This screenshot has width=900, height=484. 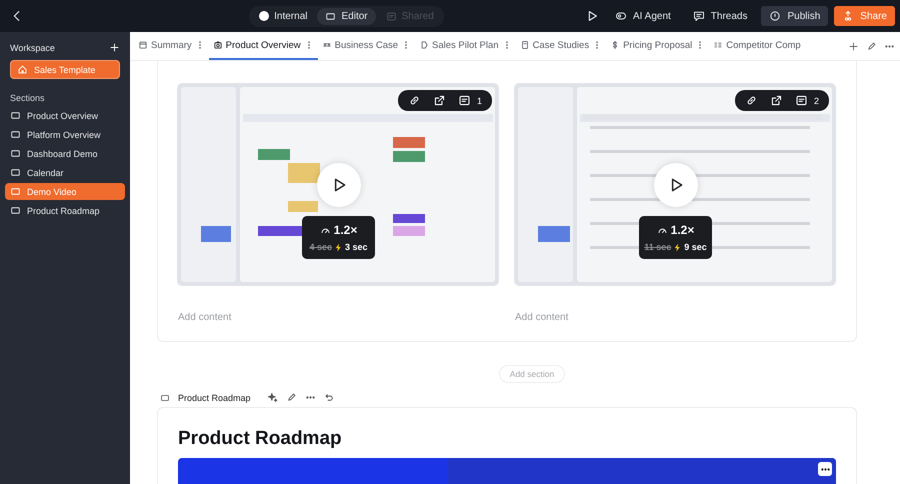 What do you see at coordinates (65, 210) in the screenshot?
I see `section-item: Product Roadmap` at bounding box center [65, 210].